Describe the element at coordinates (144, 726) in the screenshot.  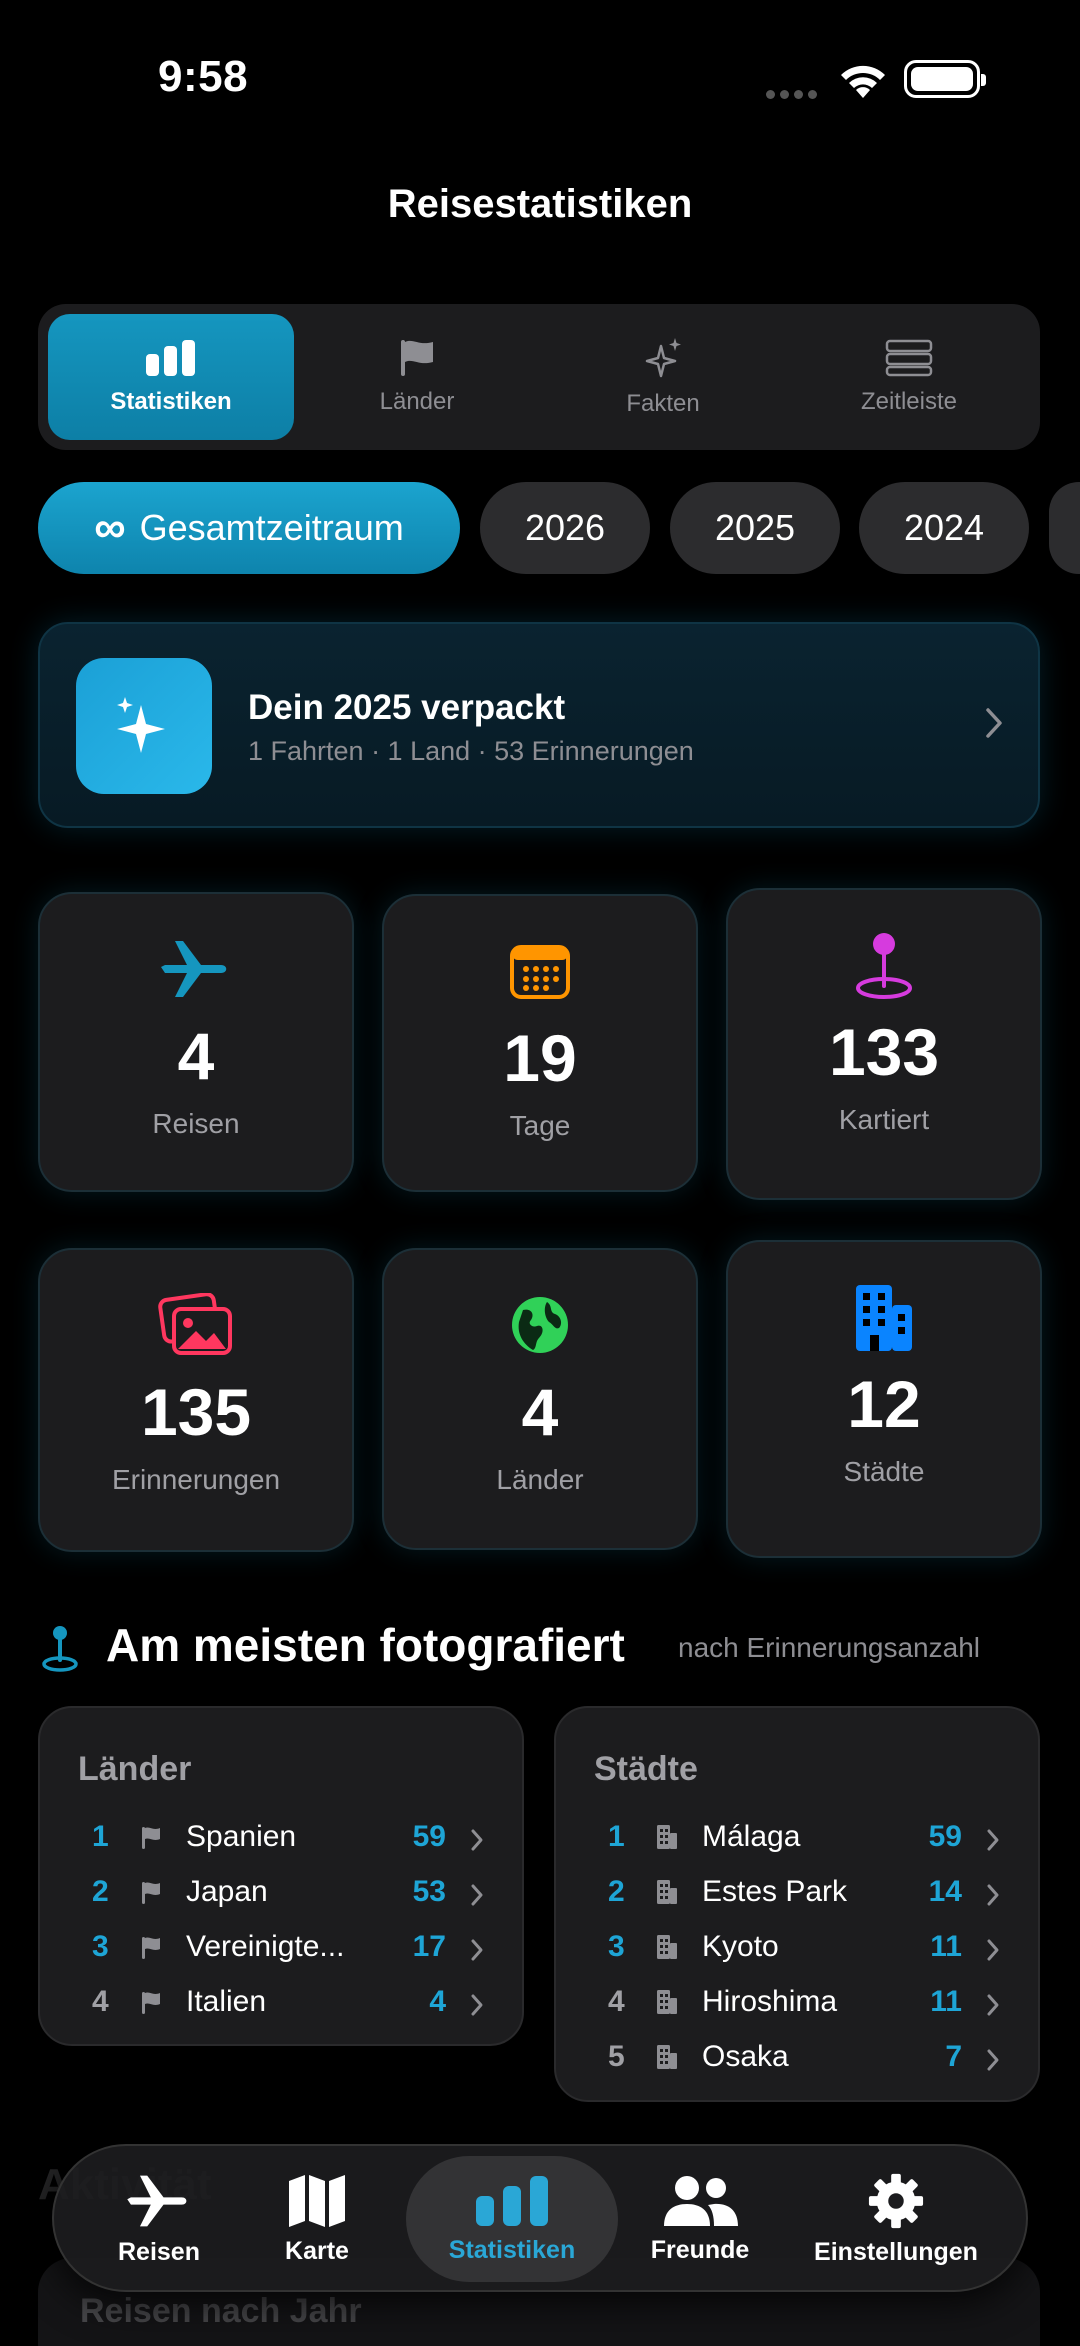
I see `sparkles-icon` at that location.